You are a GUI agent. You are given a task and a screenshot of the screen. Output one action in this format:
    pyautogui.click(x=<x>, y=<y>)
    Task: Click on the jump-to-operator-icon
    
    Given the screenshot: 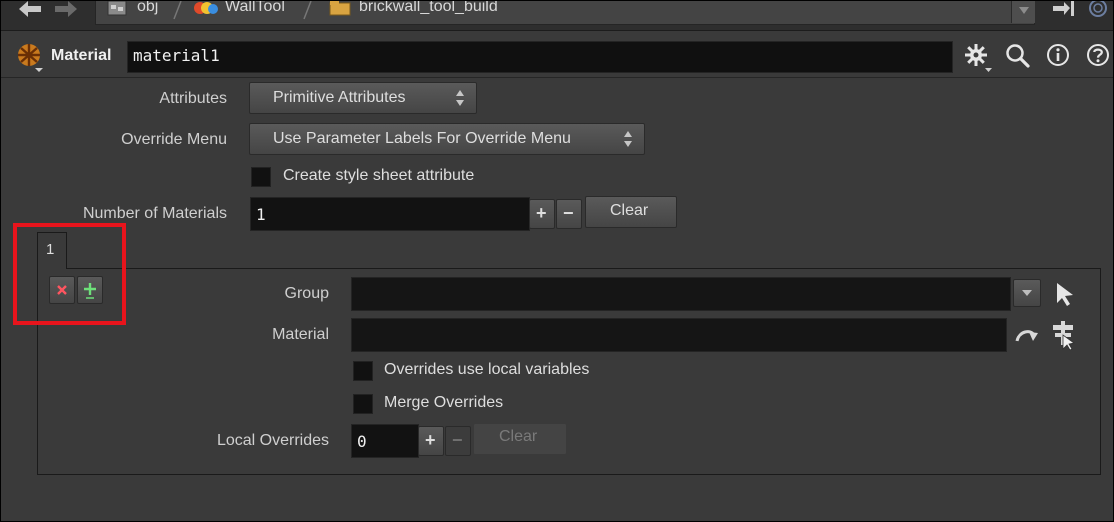 What is the action you would take?
    pyautogui.click(x=1027, y=336)
    